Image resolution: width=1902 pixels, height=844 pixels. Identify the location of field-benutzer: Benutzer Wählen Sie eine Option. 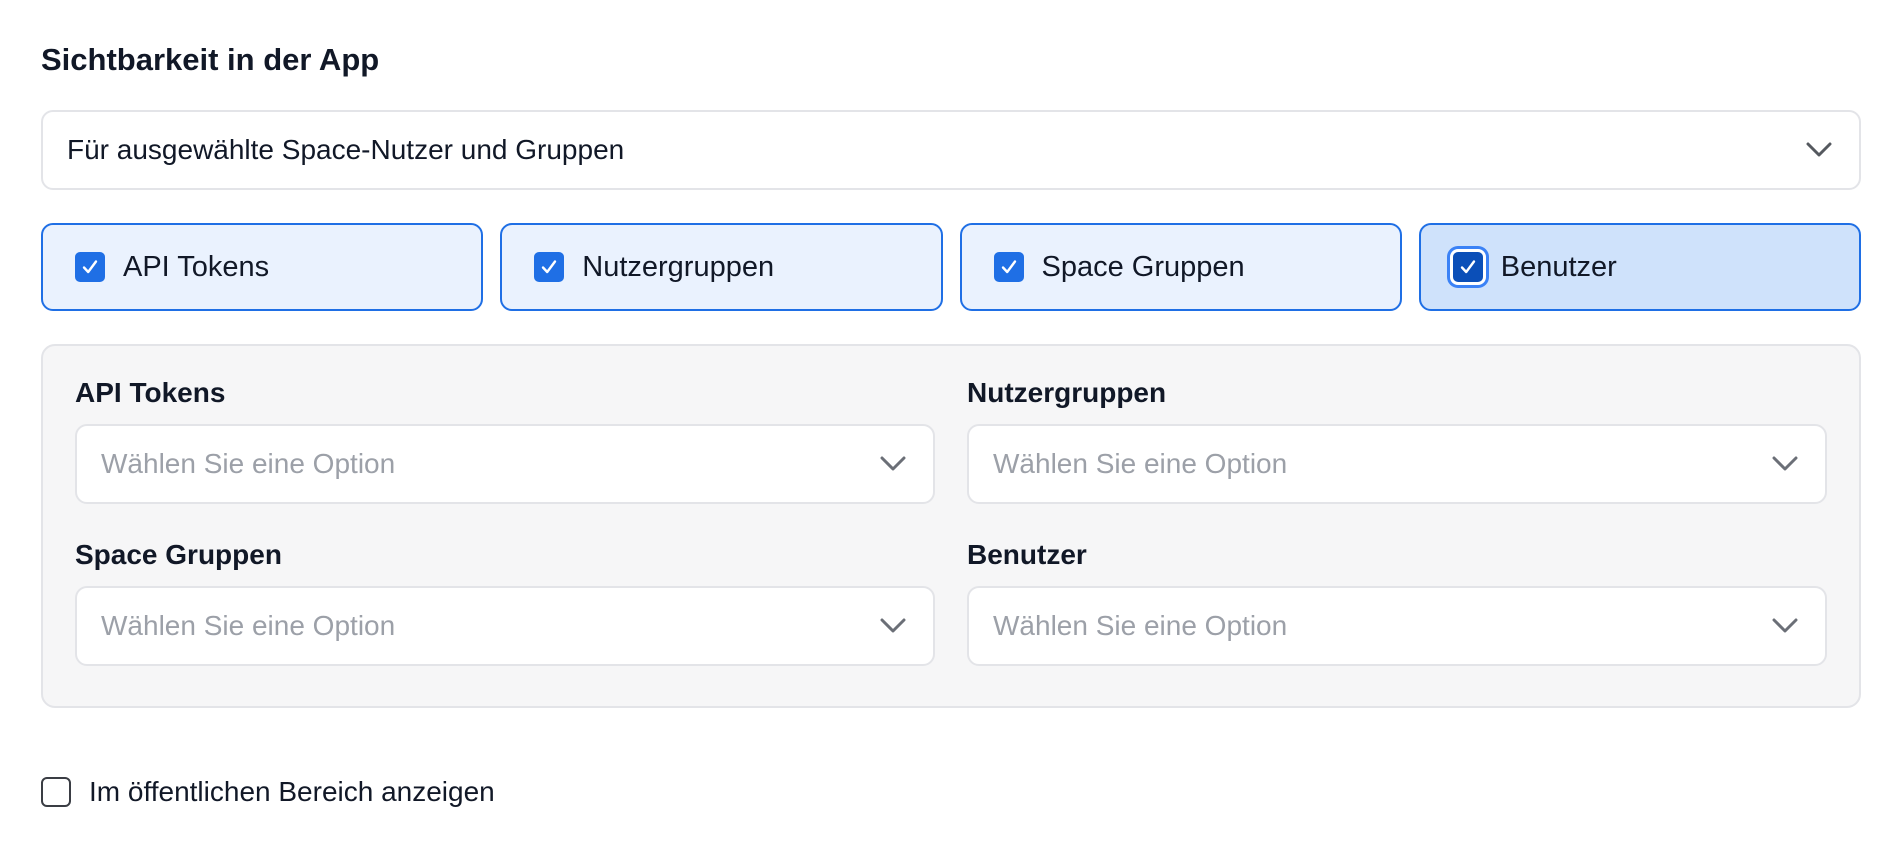
(1397, 602).